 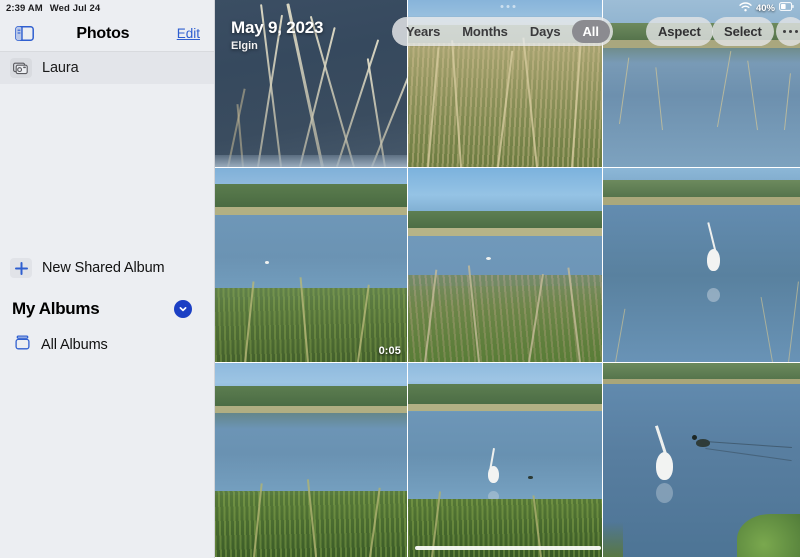 I want to click on home-indicator, so click(x=507, y=548).